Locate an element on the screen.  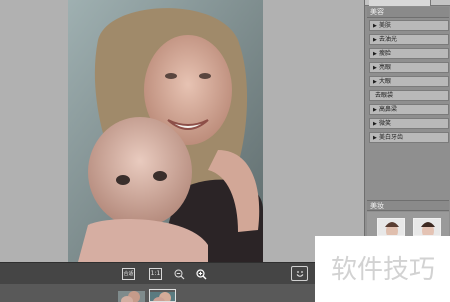
item-bright-eyes: ▶ 亮眼 is located at coordinates (409, 67).